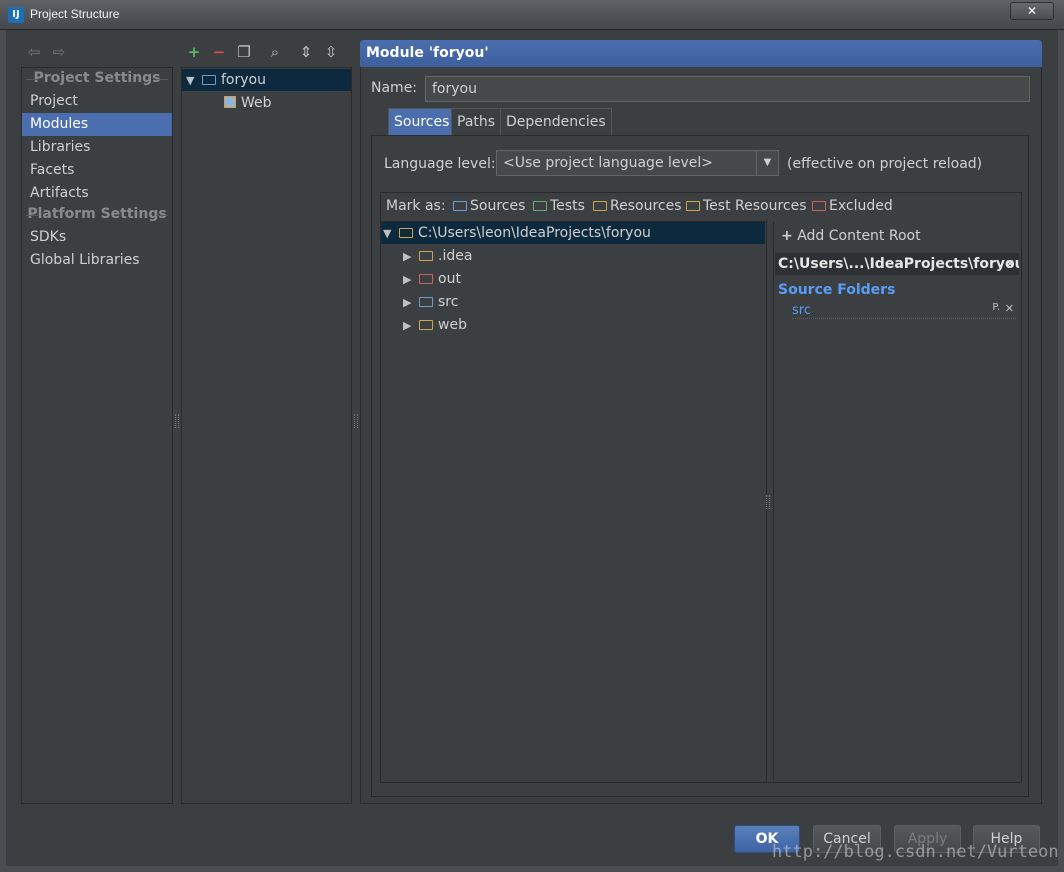 The image size is (1064, 872). What do you see at coordinates (701, 53) in the screenshot?
I see `module-header: Module 'foryou'` at bounding box center [701, 53].